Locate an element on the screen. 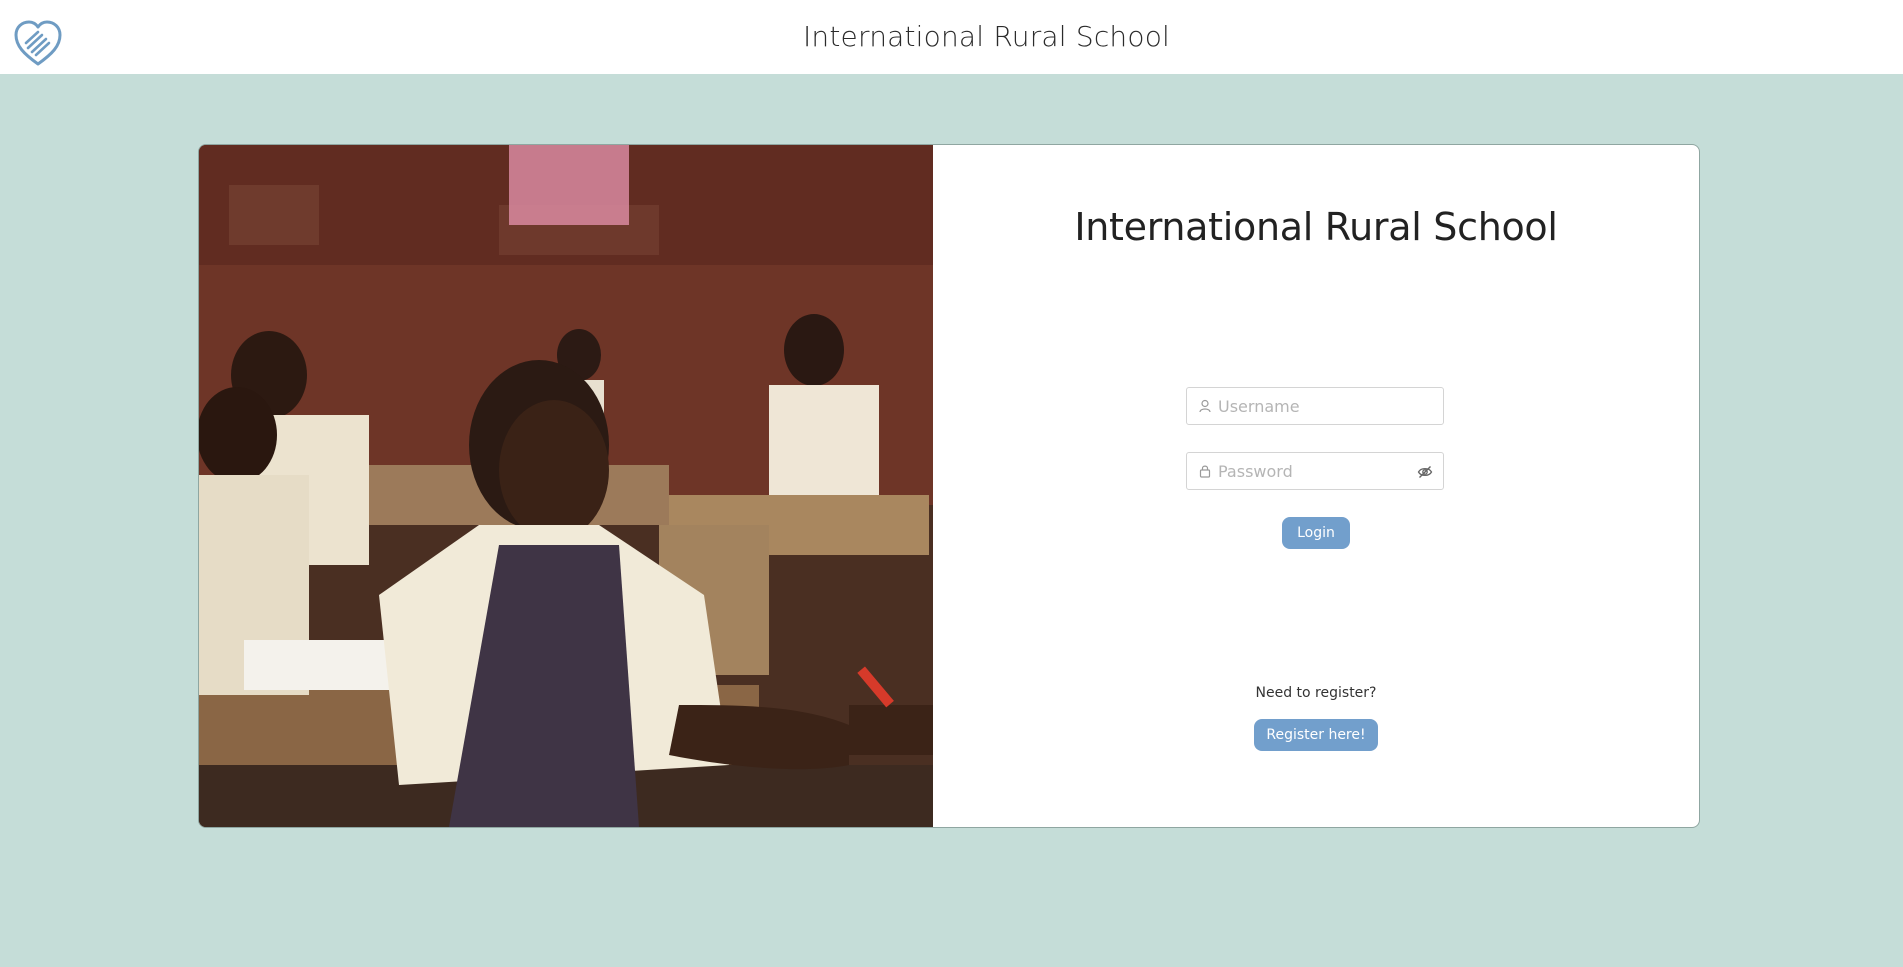  heart-hands-icon is located at coordinates (38, 43).